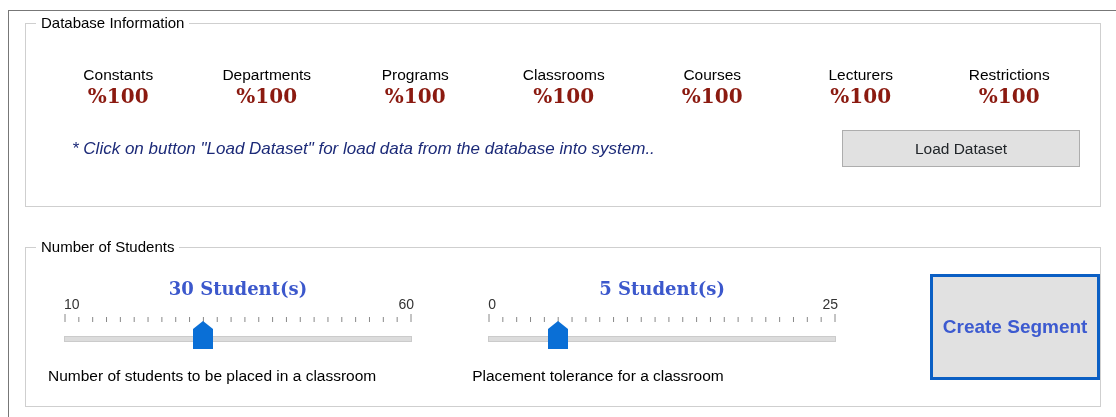 This screenshot has height=417, width=1116. Describe the element at coordinates (238, 289) in the screenshot. I see `slider-value: 30 Student(s)` at that location.